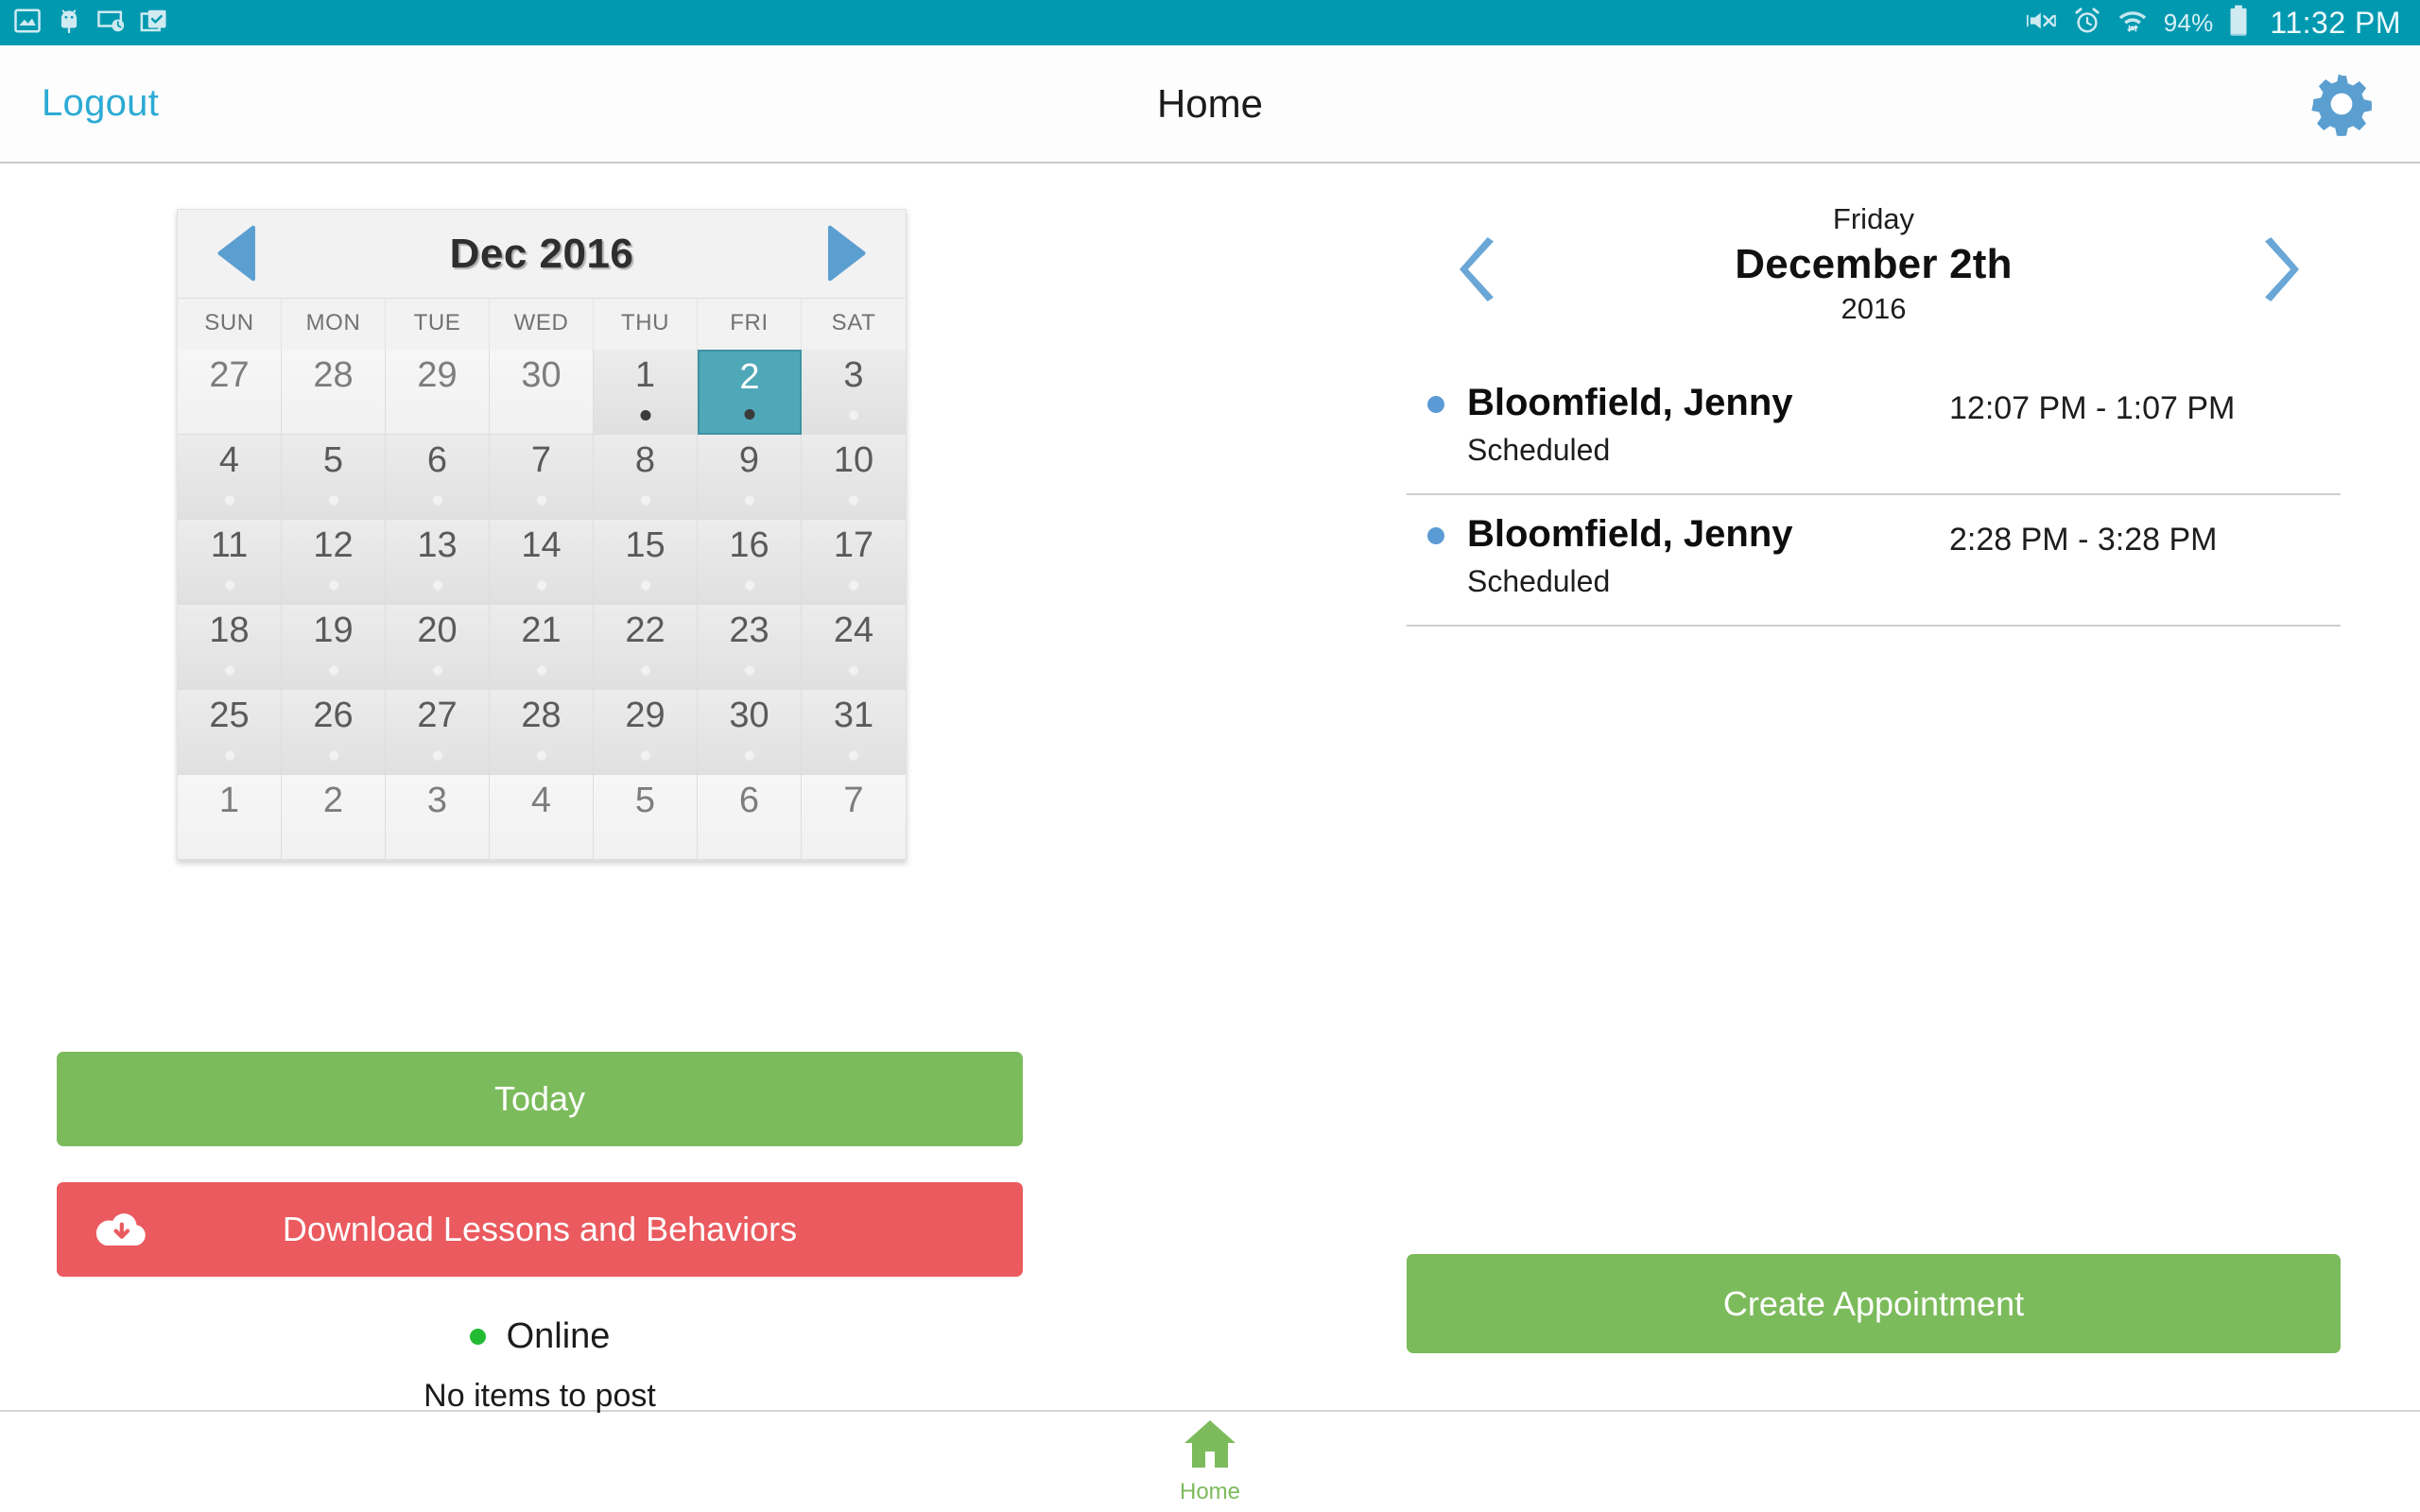 This screenshot has width=2420, height=1512. Describe the element at coordinates (540, 1336) in the screenshot. I see `online-status: Online` at that location.